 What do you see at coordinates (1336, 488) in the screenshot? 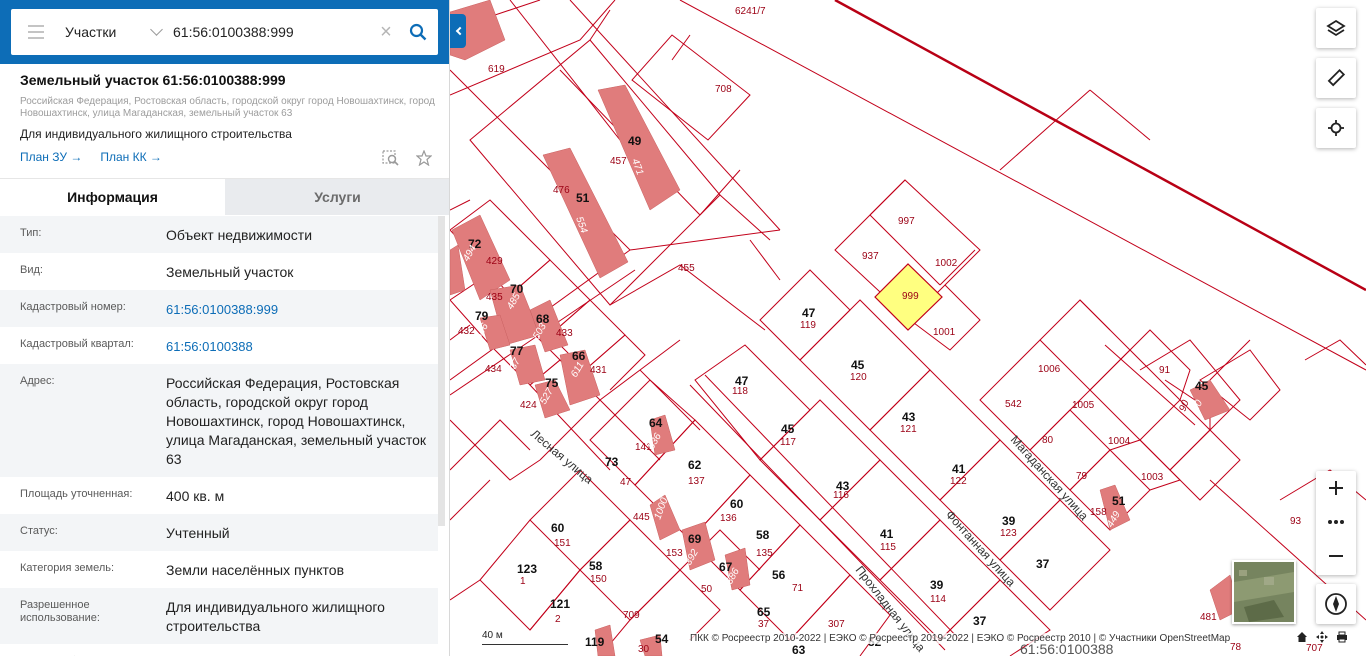
I see `zoom-in-button` at bounding box center [1336, 488].